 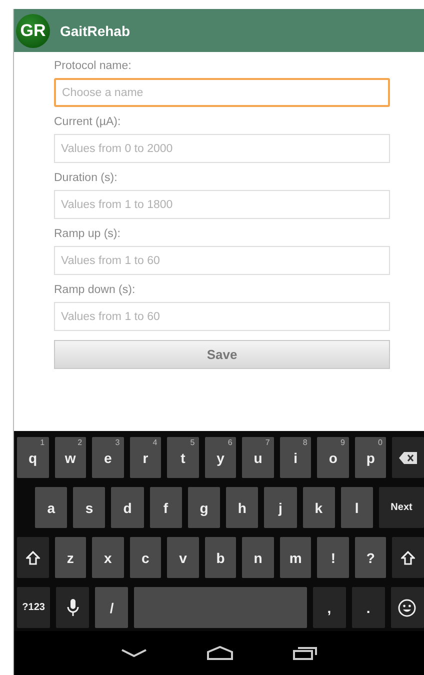 What do you see at coordinates (70, 557) in the screenshot?
I see `key: z` at bounding box center [70, 557].